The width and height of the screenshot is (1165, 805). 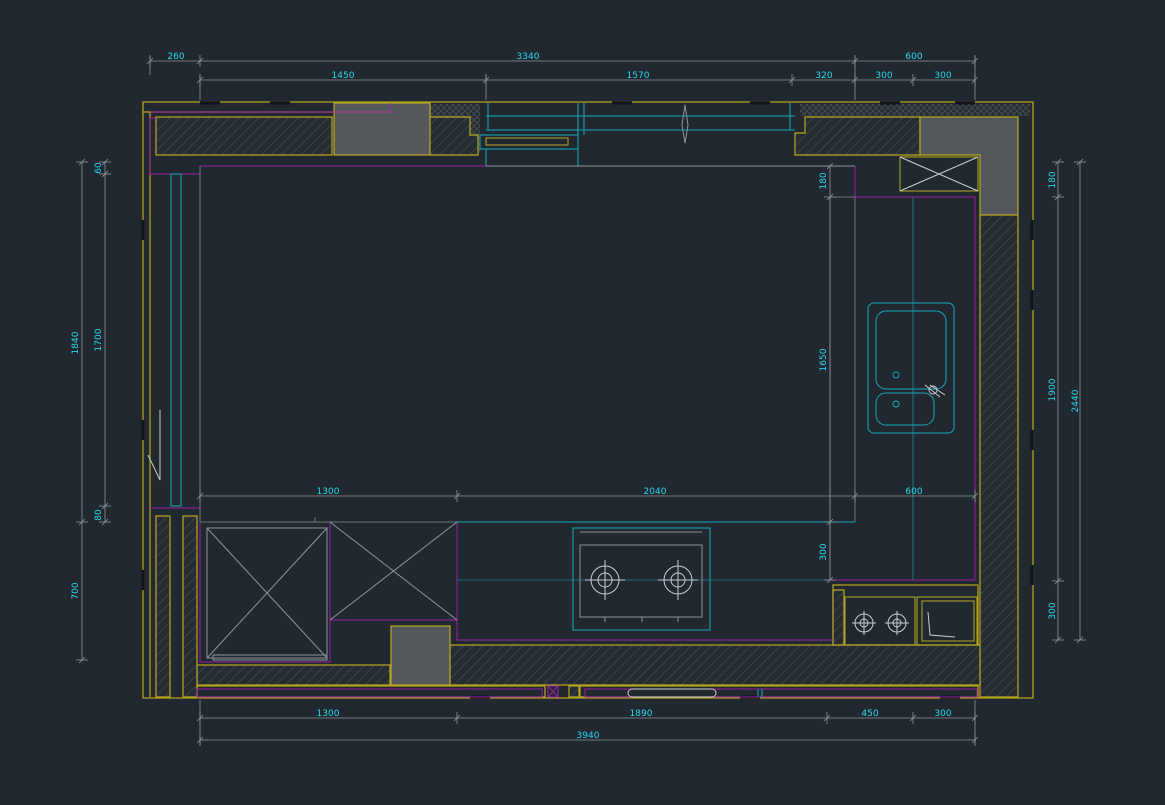 What do you see at coordinates (913, 57) in the screenshot?
I see `dim-top-600: 600` at bounding box center [913, 57].